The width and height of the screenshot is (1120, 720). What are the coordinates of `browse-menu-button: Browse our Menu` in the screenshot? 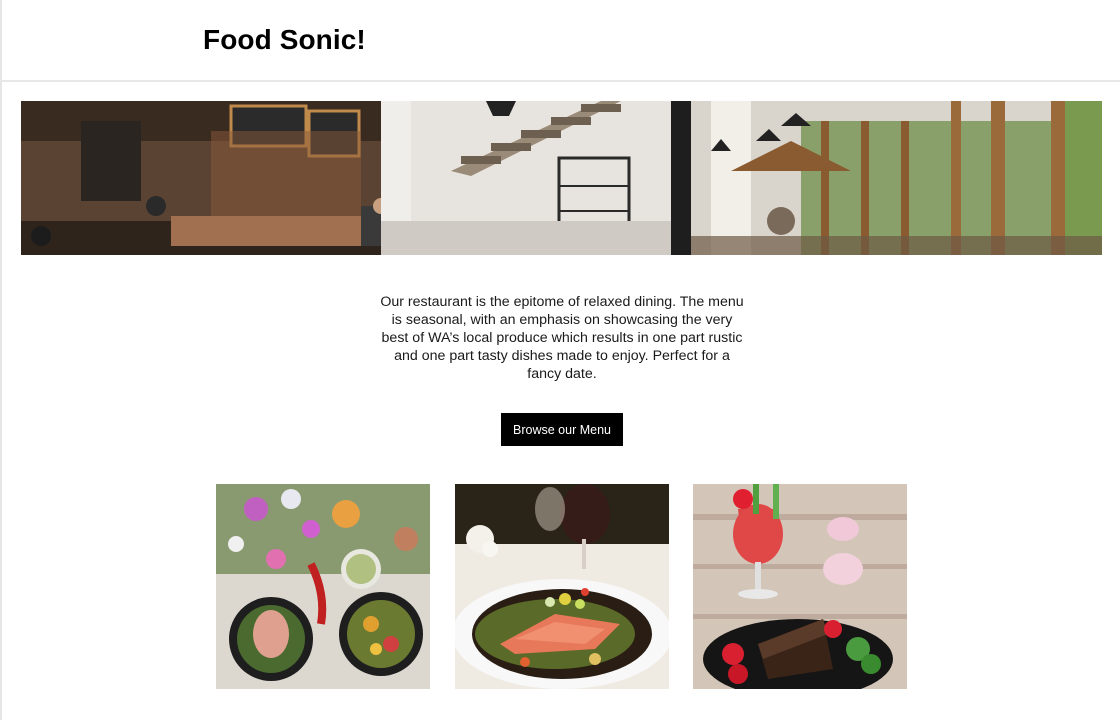 It's located at (562, 429).